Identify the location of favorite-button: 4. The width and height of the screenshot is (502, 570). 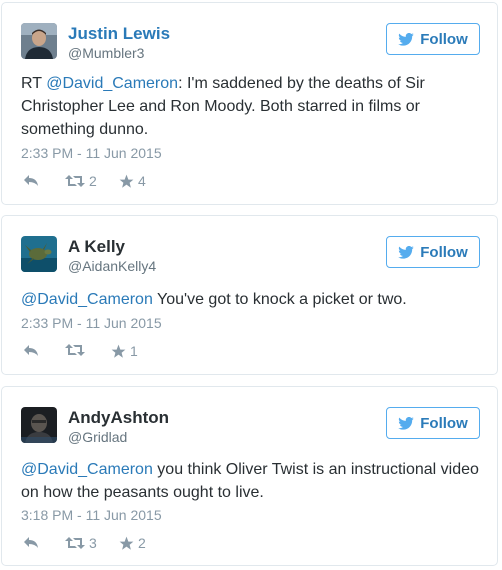
(132, 181).